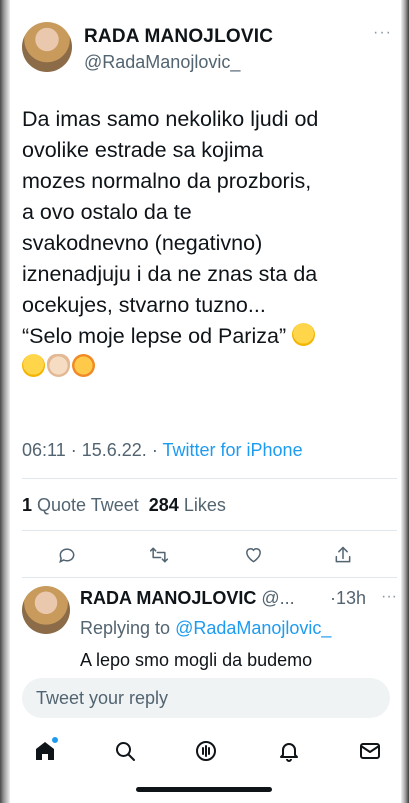 Image resolution: width=409 pixels, height=803 pixels. Describe the element at coordinates (304, 334) in the screenshot. I see `rofl-emoji-icon` at that location.